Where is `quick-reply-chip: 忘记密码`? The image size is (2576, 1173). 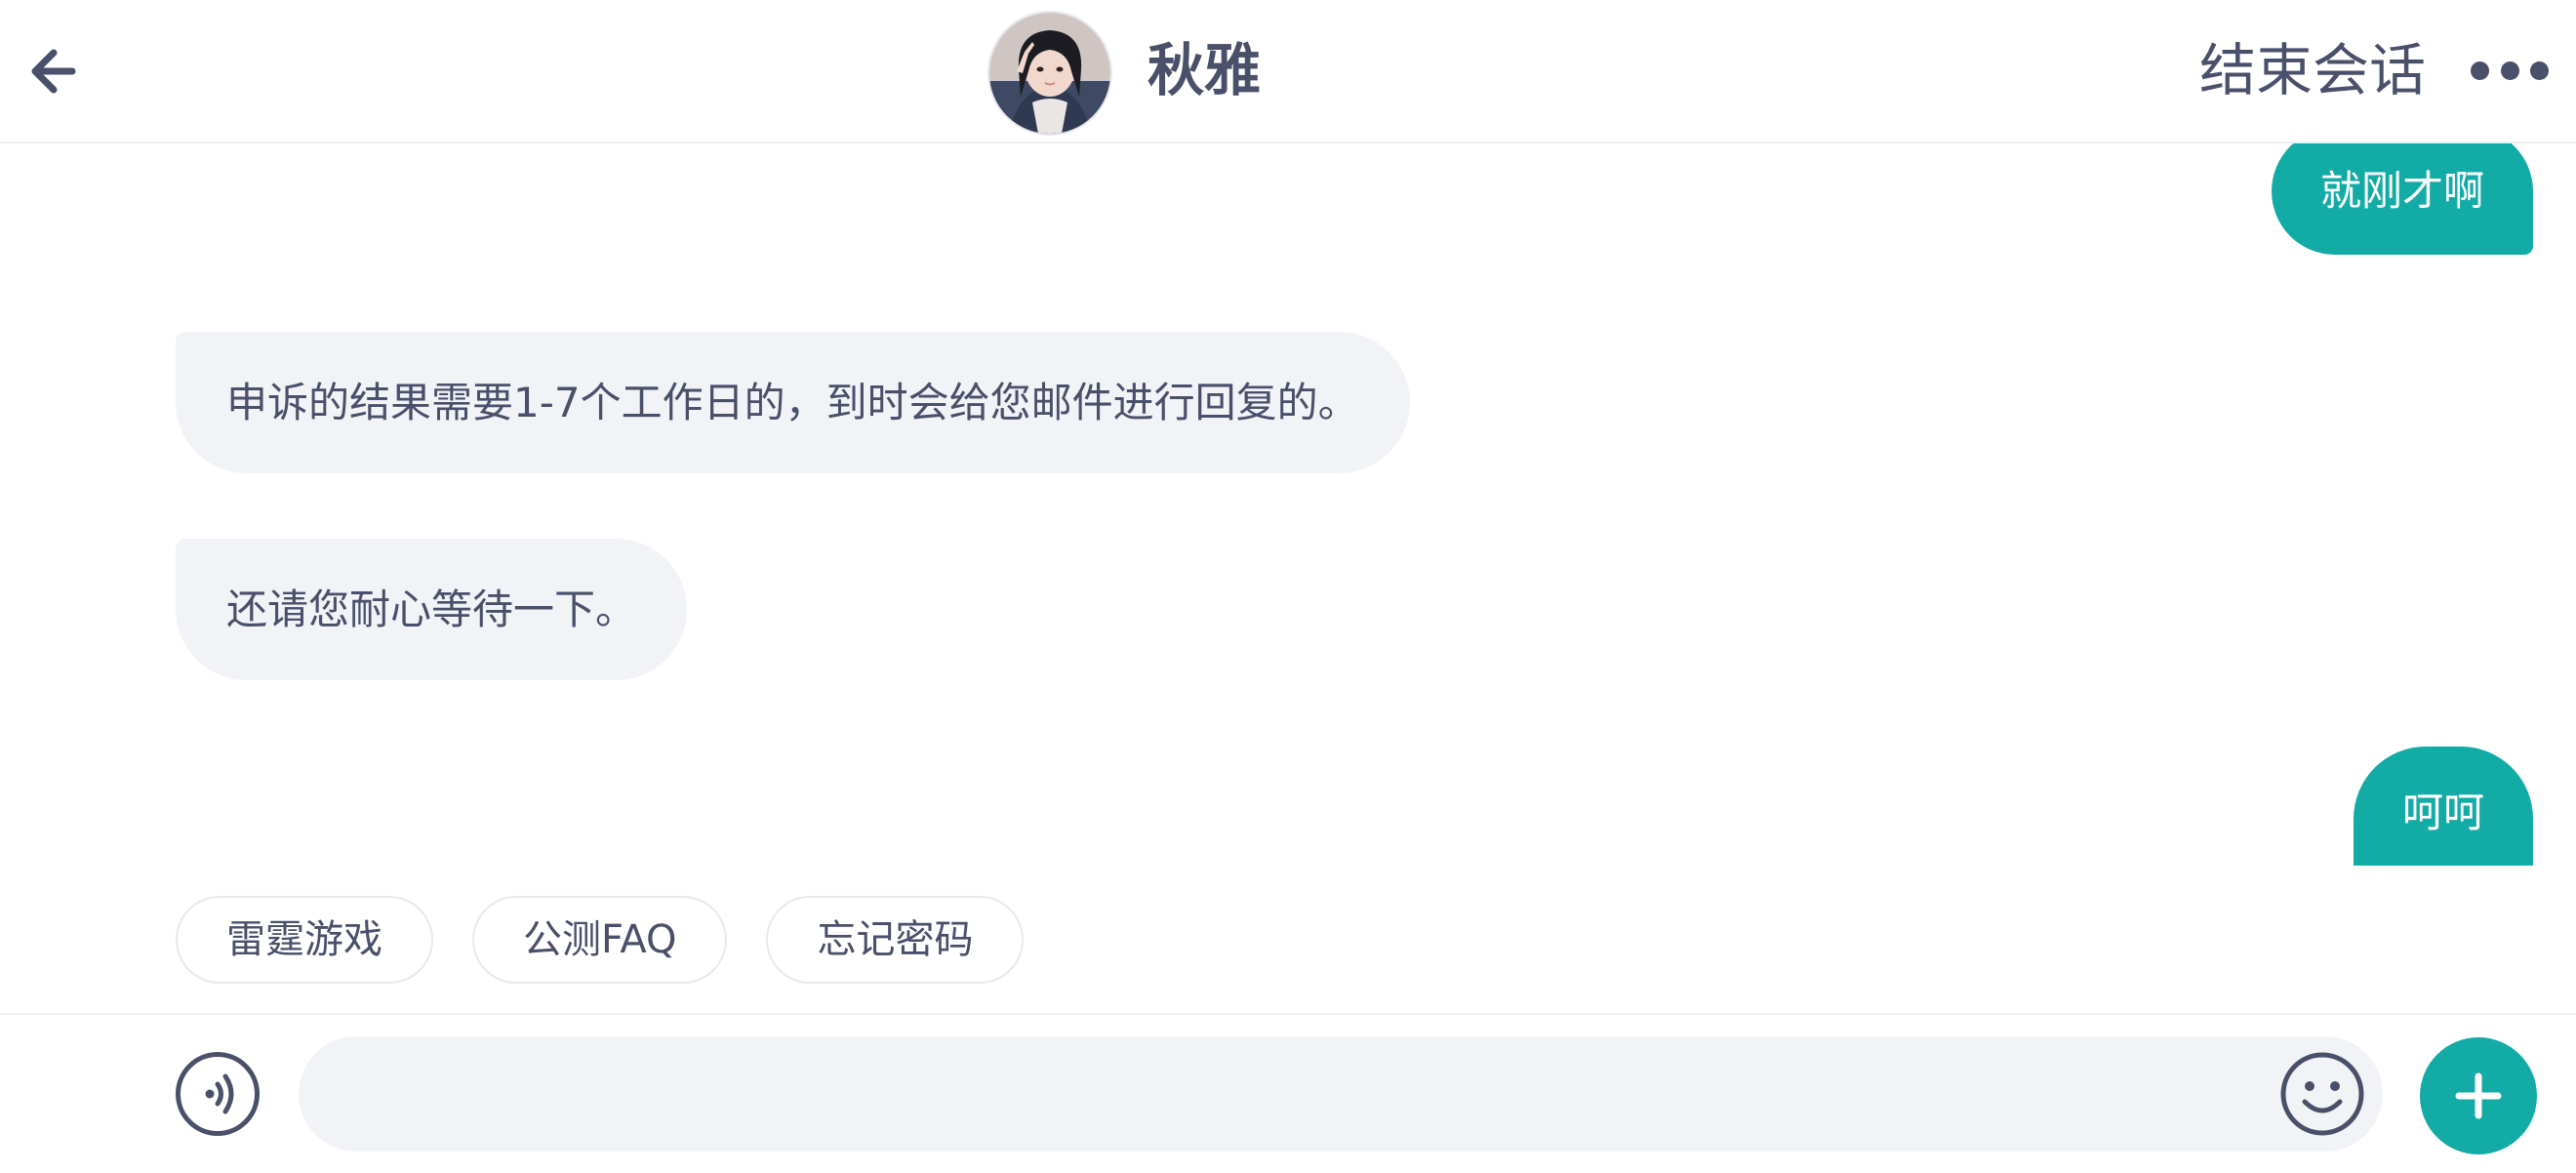
quick-reply-chip: 忘记密码 is located at coordinates (895, 940).